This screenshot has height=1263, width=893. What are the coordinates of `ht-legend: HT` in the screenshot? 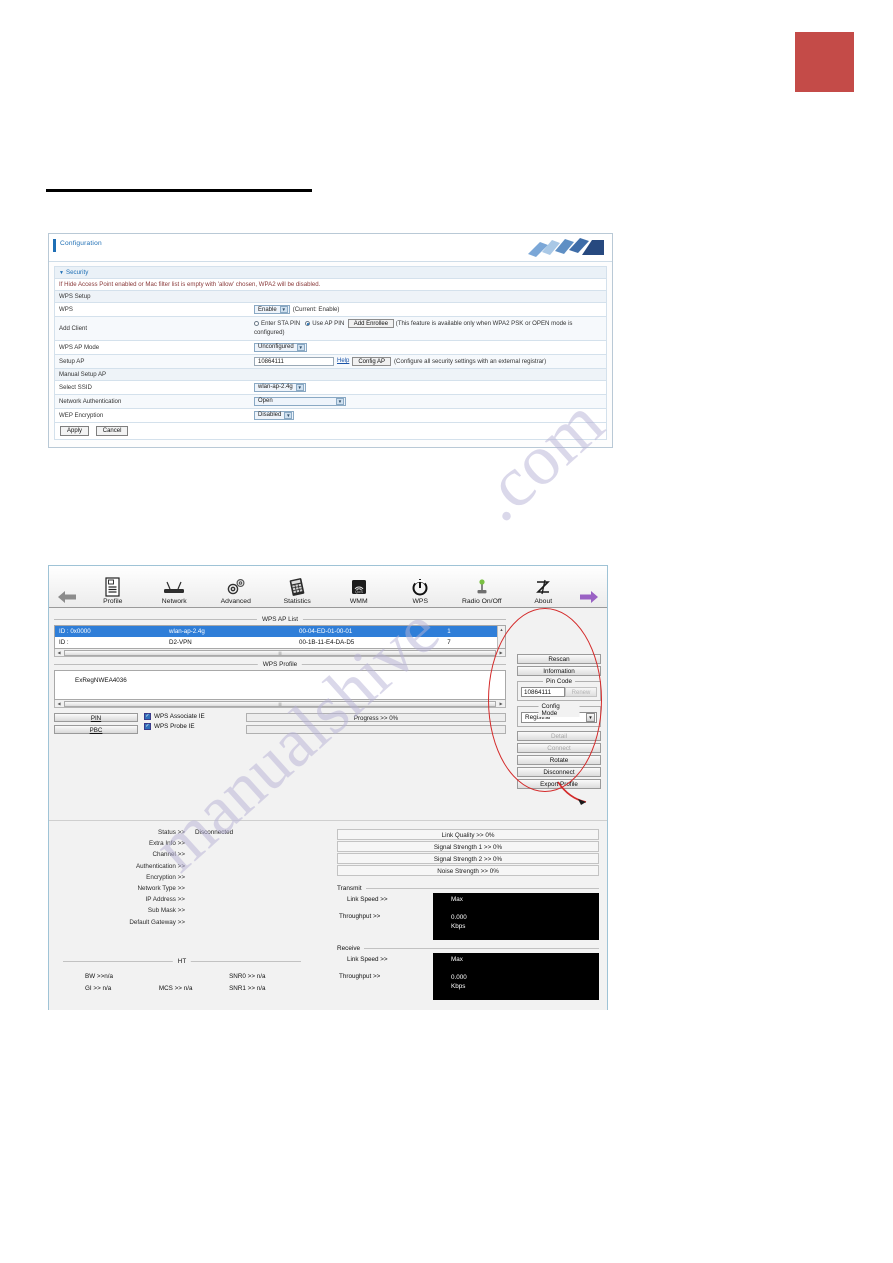 It's located at (182, 961).